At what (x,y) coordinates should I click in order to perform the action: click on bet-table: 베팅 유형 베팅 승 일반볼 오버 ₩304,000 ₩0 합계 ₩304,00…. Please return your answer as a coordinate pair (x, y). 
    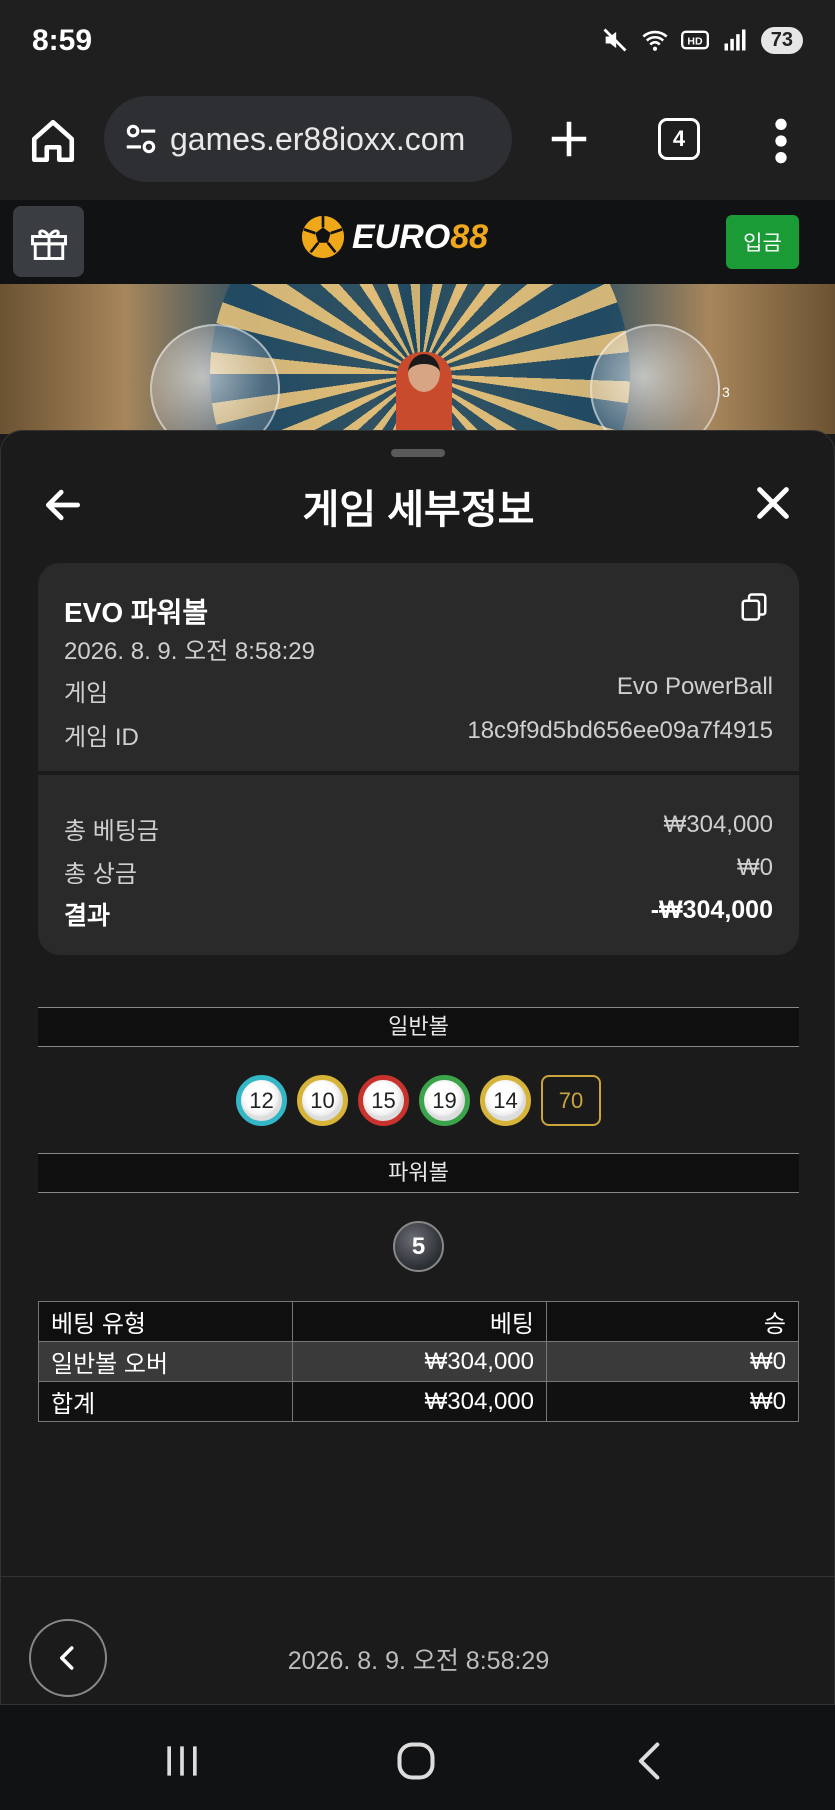
    Looking at the image, I should click on (418, 1361).